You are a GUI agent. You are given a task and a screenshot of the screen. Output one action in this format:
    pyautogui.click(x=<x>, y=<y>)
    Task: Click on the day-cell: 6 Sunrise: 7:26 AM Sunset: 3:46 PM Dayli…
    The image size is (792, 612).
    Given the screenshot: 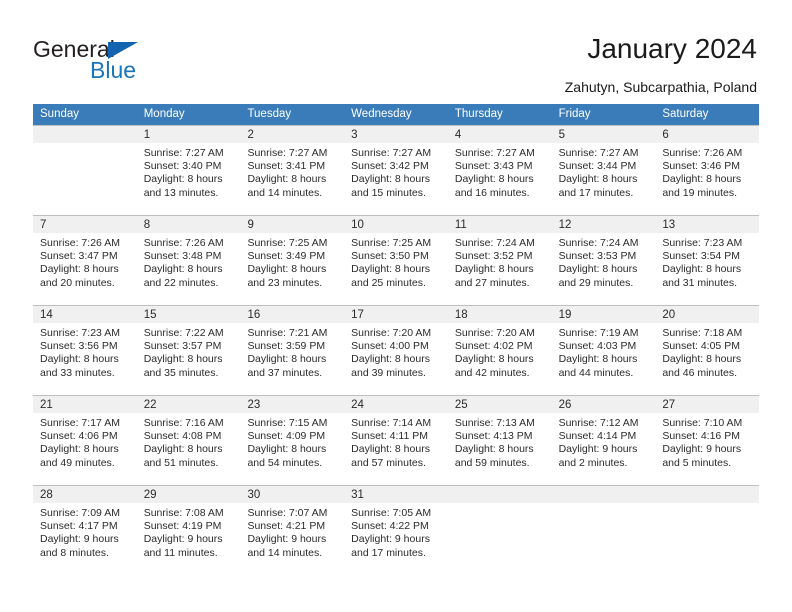 What is the action you would take?
    pyautogui.click(x=707, y=170)
    